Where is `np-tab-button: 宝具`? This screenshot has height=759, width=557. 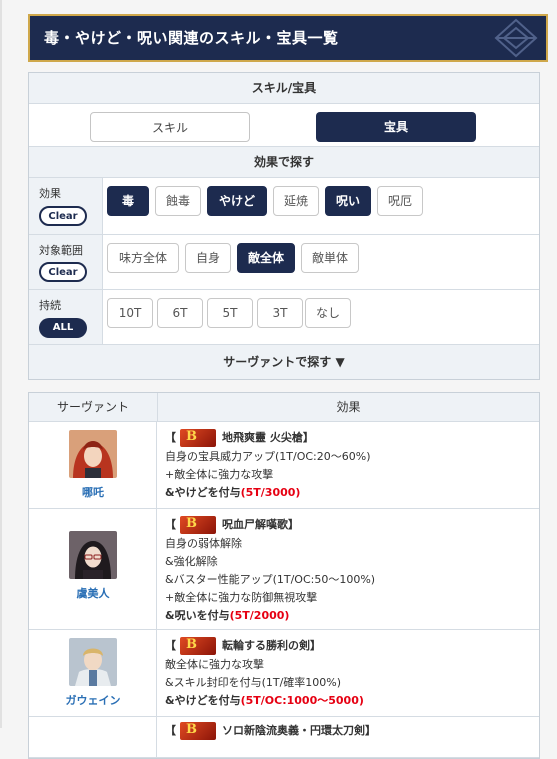 np-tab-button: 宝具 is located at coordinates (396, 127).